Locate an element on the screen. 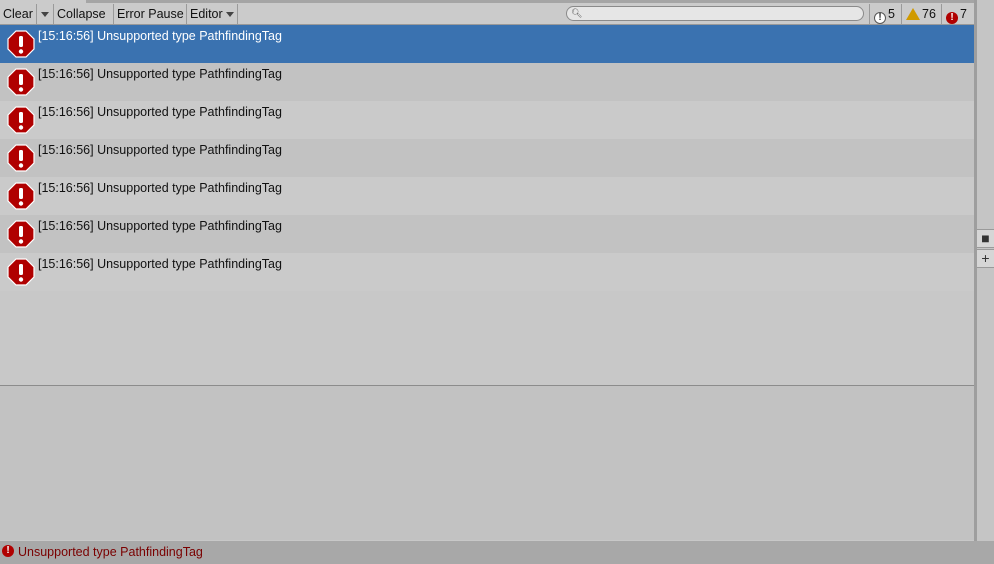 The image size is (994, 564). clear-label: Clear is located at coordinates (18, 14).